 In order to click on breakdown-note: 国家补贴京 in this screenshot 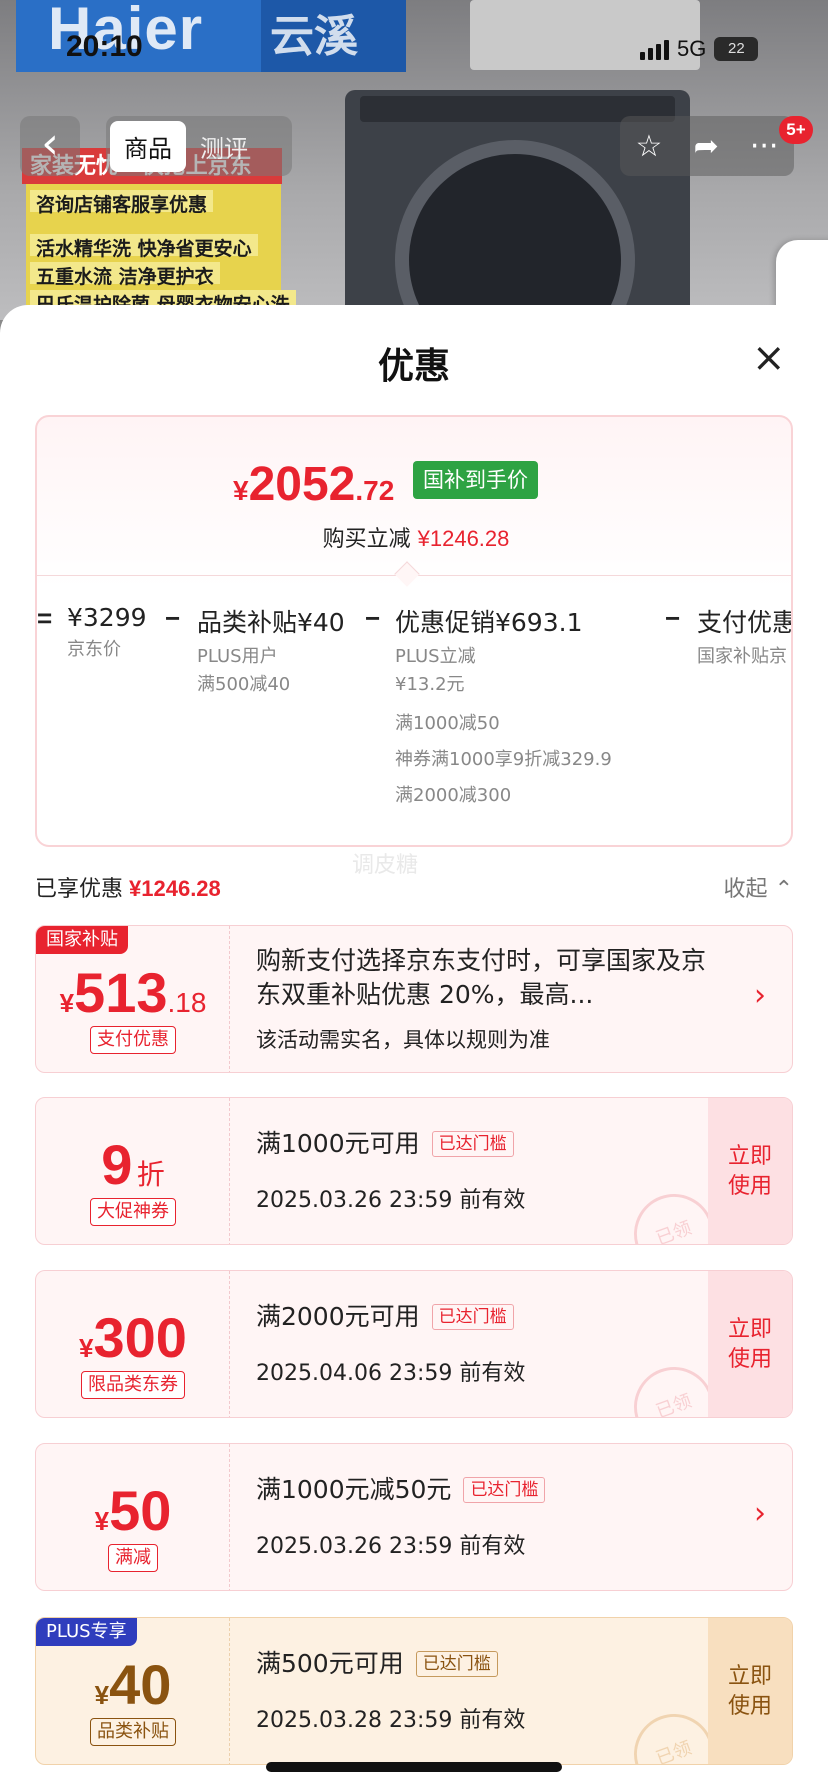, I will do `click(742, 656)`.